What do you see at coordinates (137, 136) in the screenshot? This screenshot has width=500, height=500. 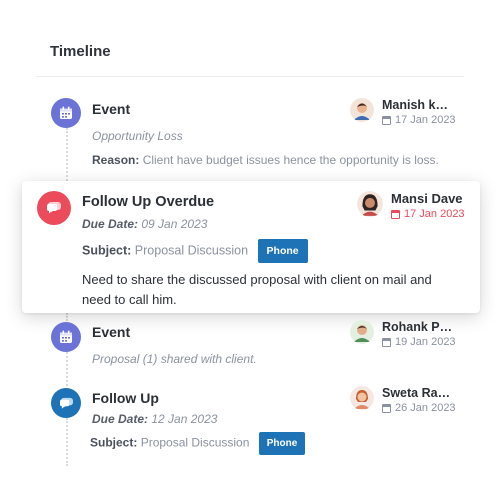 I see `event-subtitle: Opportunity Loss` at bounding box center [137, 136].